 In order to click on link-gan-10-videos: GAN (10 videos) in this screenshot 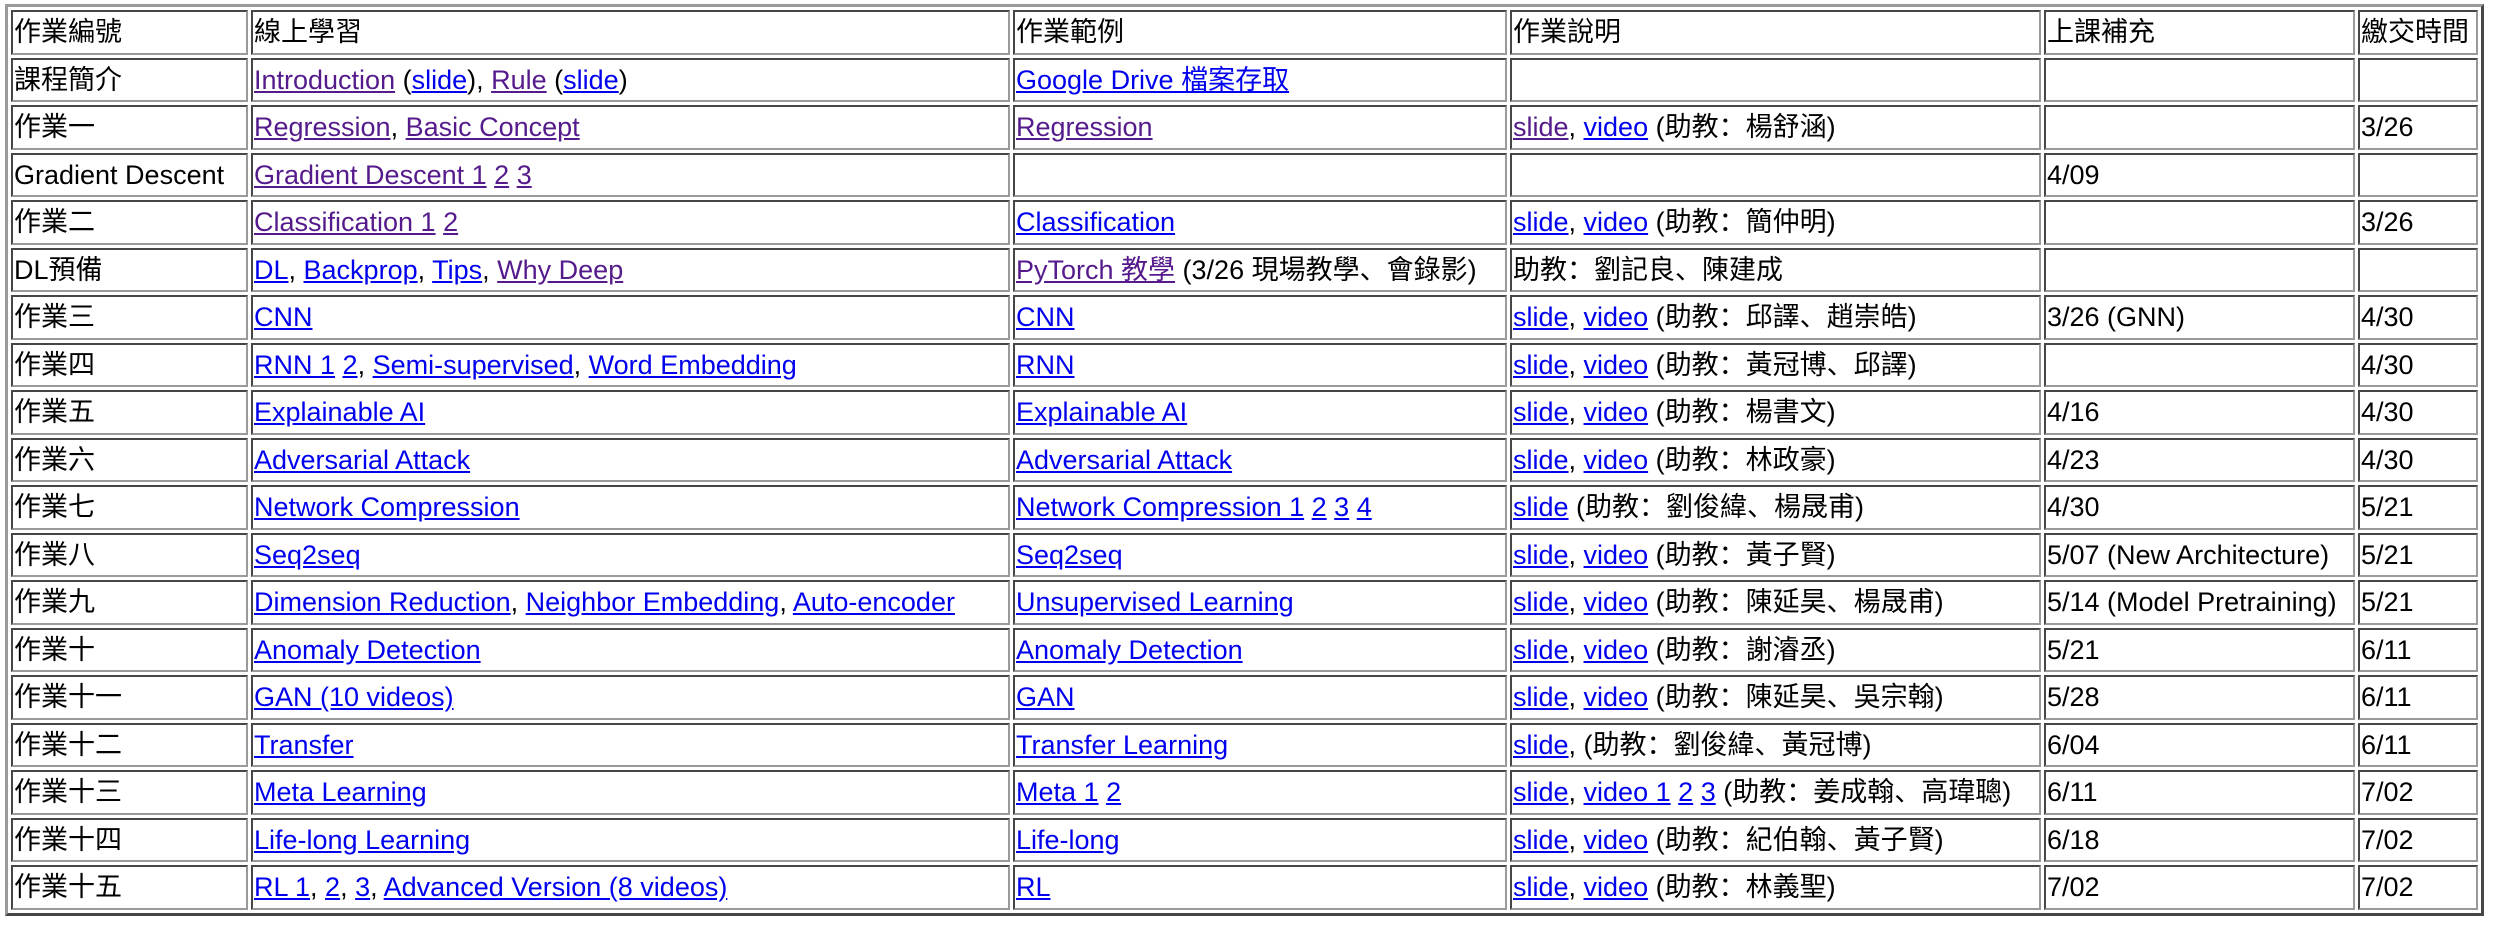, I will do `click(354, 697)`.